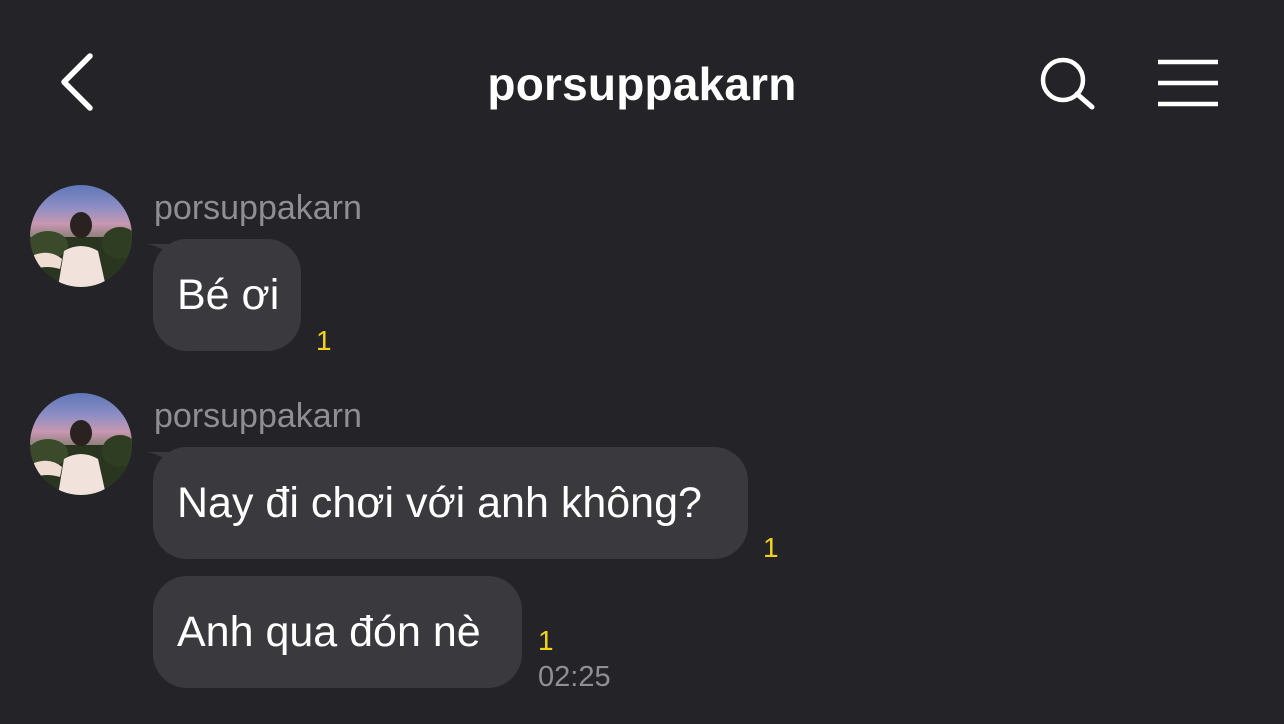 The image size is (1284, 724). I want to click on menu-button, so click(1188, 85).